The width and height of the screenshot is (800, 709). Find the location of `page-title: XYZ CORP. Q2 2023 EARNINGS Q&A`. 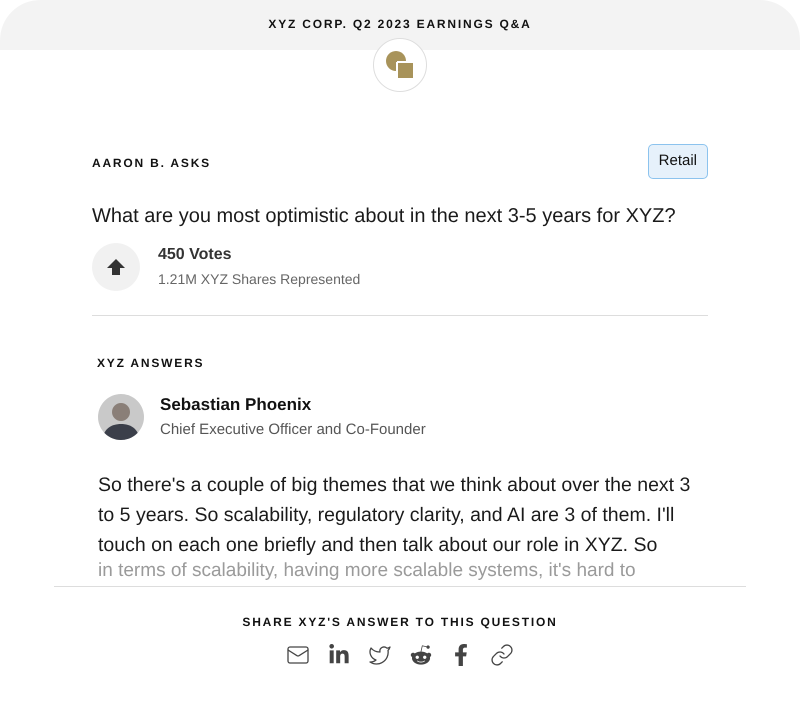

page-title: XYZ CORP. Q2 2023 EARNINGS Q&A is located at coordinates (400, 24).